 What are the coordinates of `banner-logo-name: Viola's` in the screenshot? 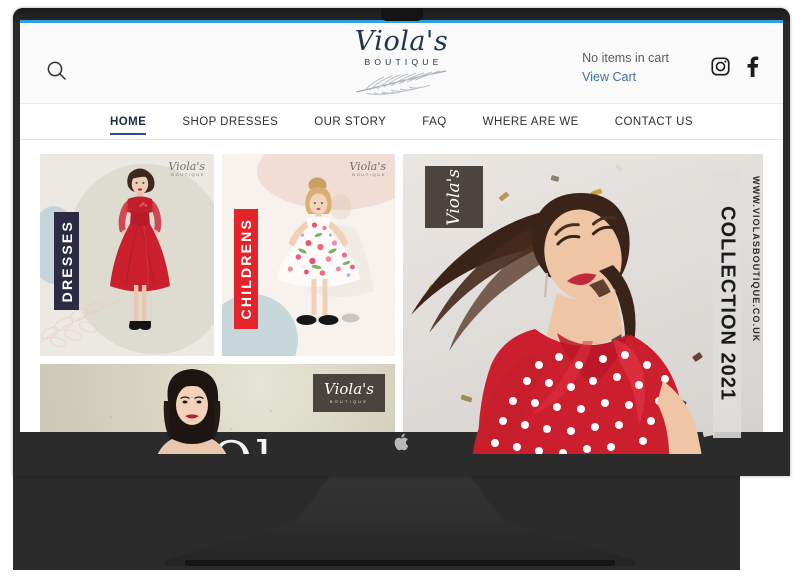 It's located at (349, 389).